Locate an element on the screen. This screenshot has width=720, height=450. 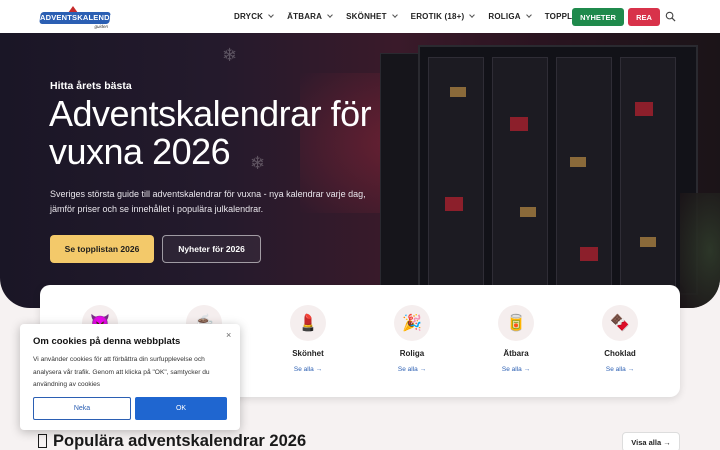
cosmetics-icon-glyph: 💄 is located at coordinates (308, 323).